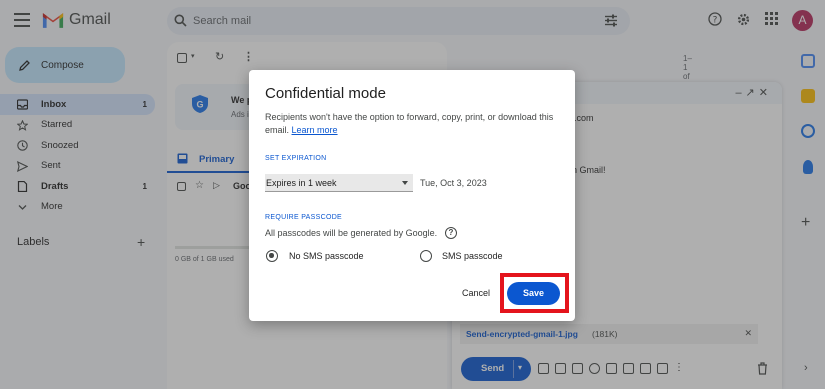 Image resolution: width=825 pixels, height=389 pixels. What do you see at coordinates (304, 217) in the screenshot?
I see `require-passcode-heading: REQUIRE PASSCODE` at bounding box center [304, 217].